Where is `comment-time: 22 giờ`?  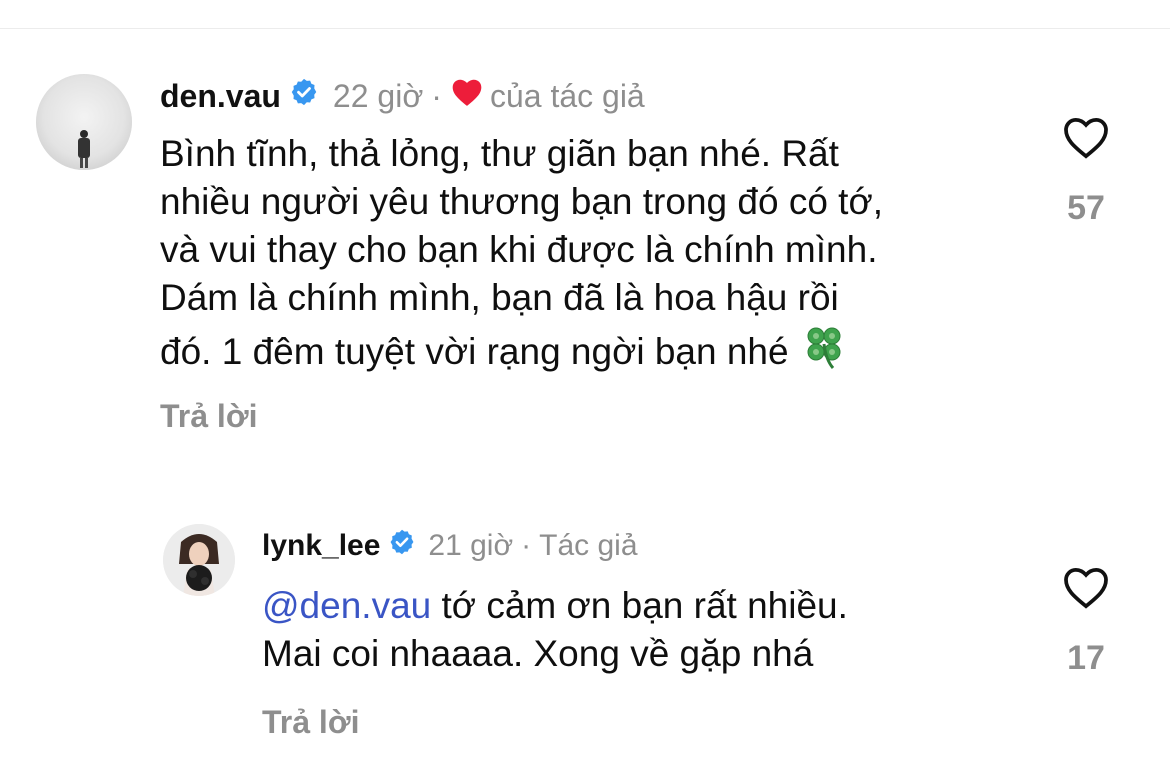
comment-time: 22 giờ is located at coordinates (378, 95).